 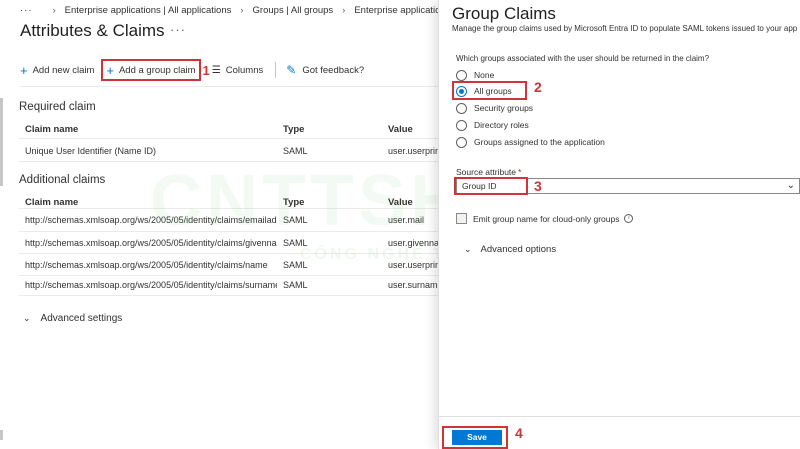 I want to click on highlight-box-all-groups, so click(x=489, y=90).